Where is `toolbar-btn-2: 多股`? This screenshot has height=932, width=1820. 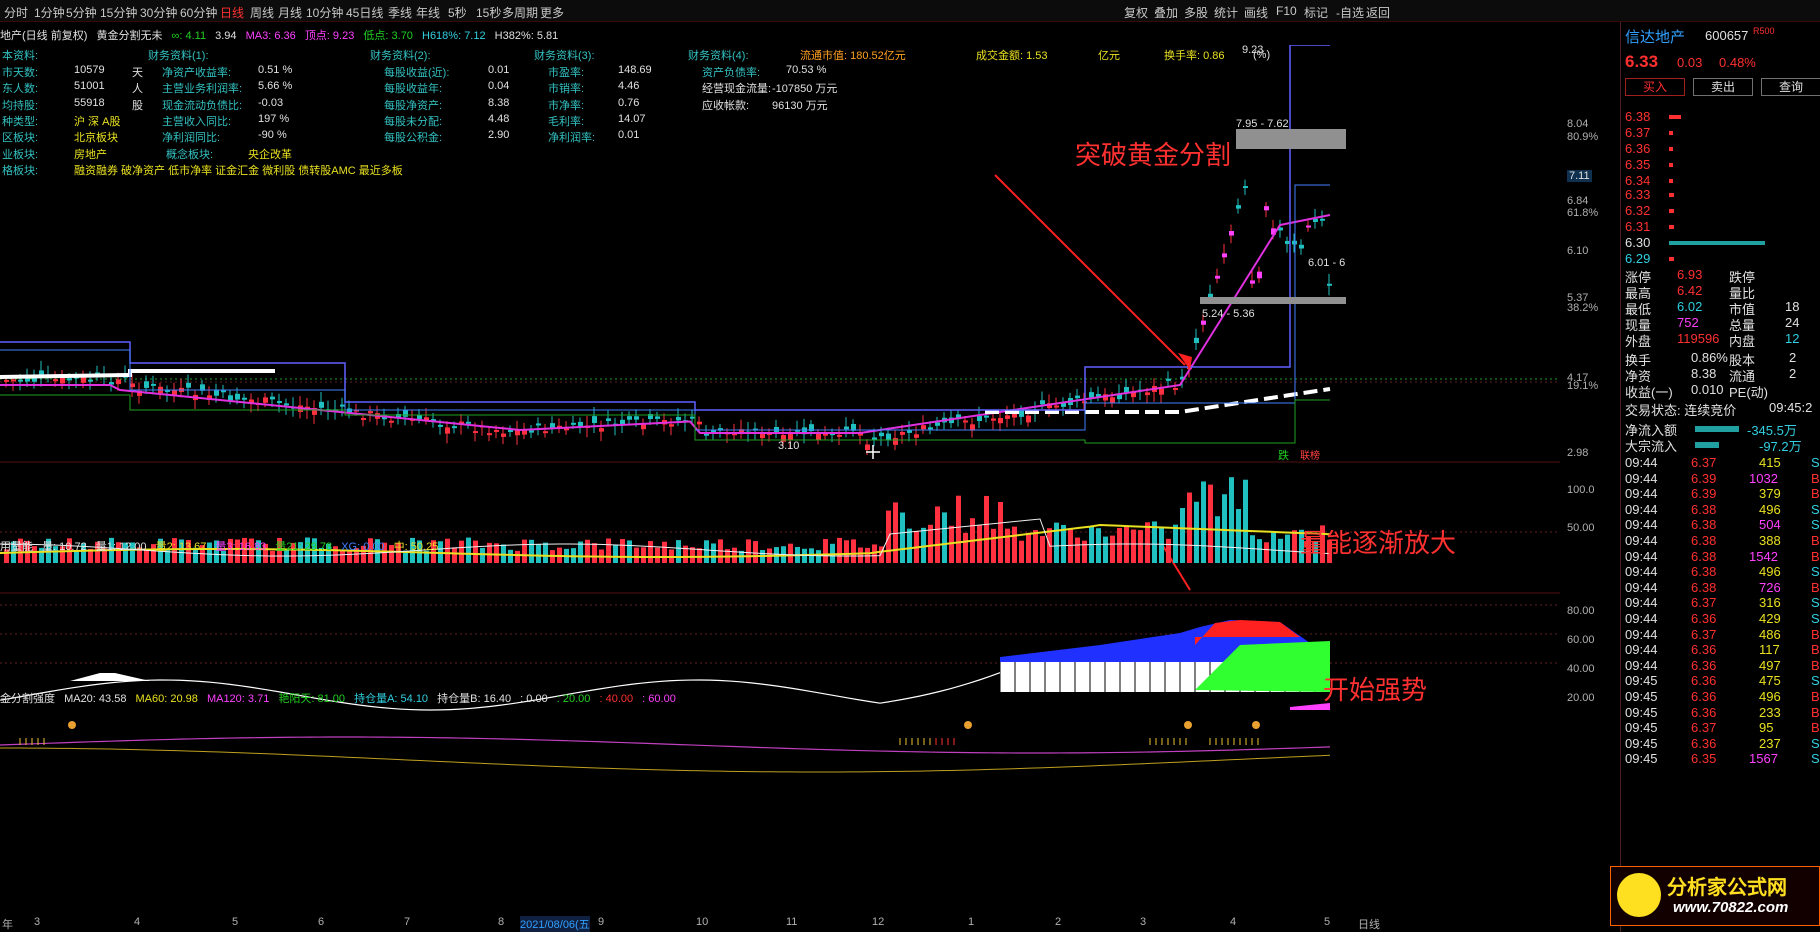
toolbar-btn-2: 多股 is located at coordinates (1196, 12).